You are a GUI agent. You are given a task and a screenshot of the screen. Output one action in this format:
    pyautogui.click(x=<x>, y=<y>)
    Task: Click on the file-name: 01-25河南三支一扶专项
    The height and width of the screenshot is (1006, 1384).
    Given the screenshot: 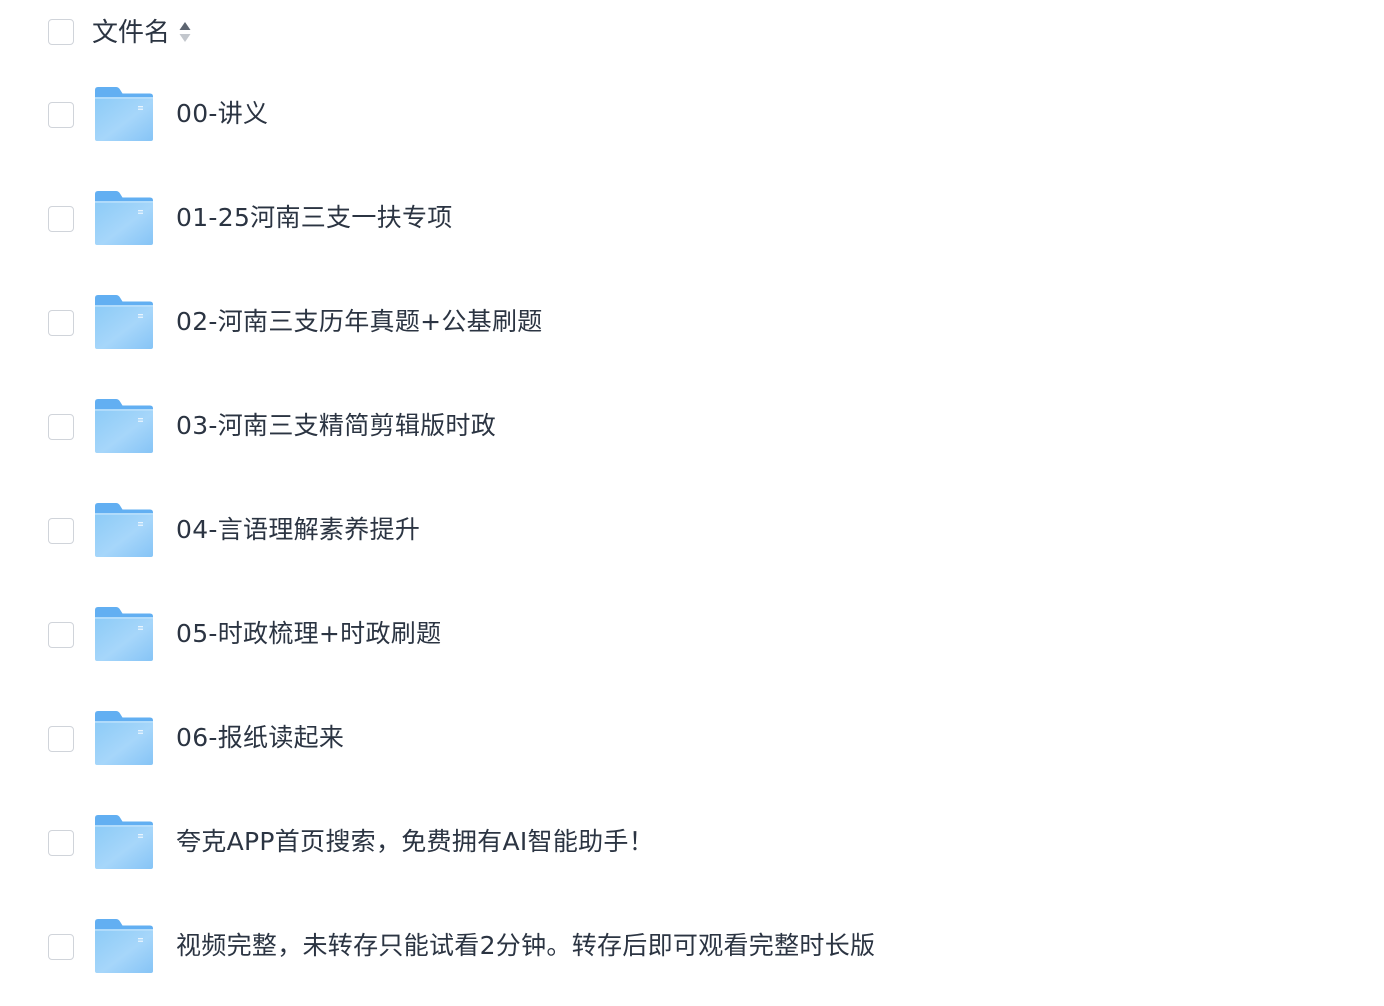 What is the action you would take?
    pyautogui.click(x=314, y=217)
    